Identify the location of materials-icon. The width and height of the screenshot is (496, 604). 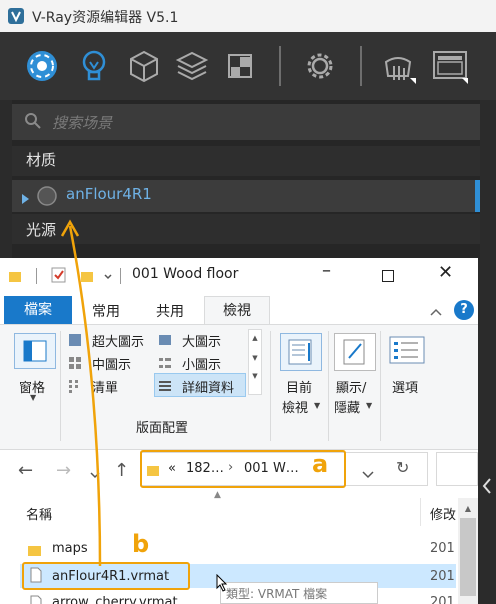
(42, 66).